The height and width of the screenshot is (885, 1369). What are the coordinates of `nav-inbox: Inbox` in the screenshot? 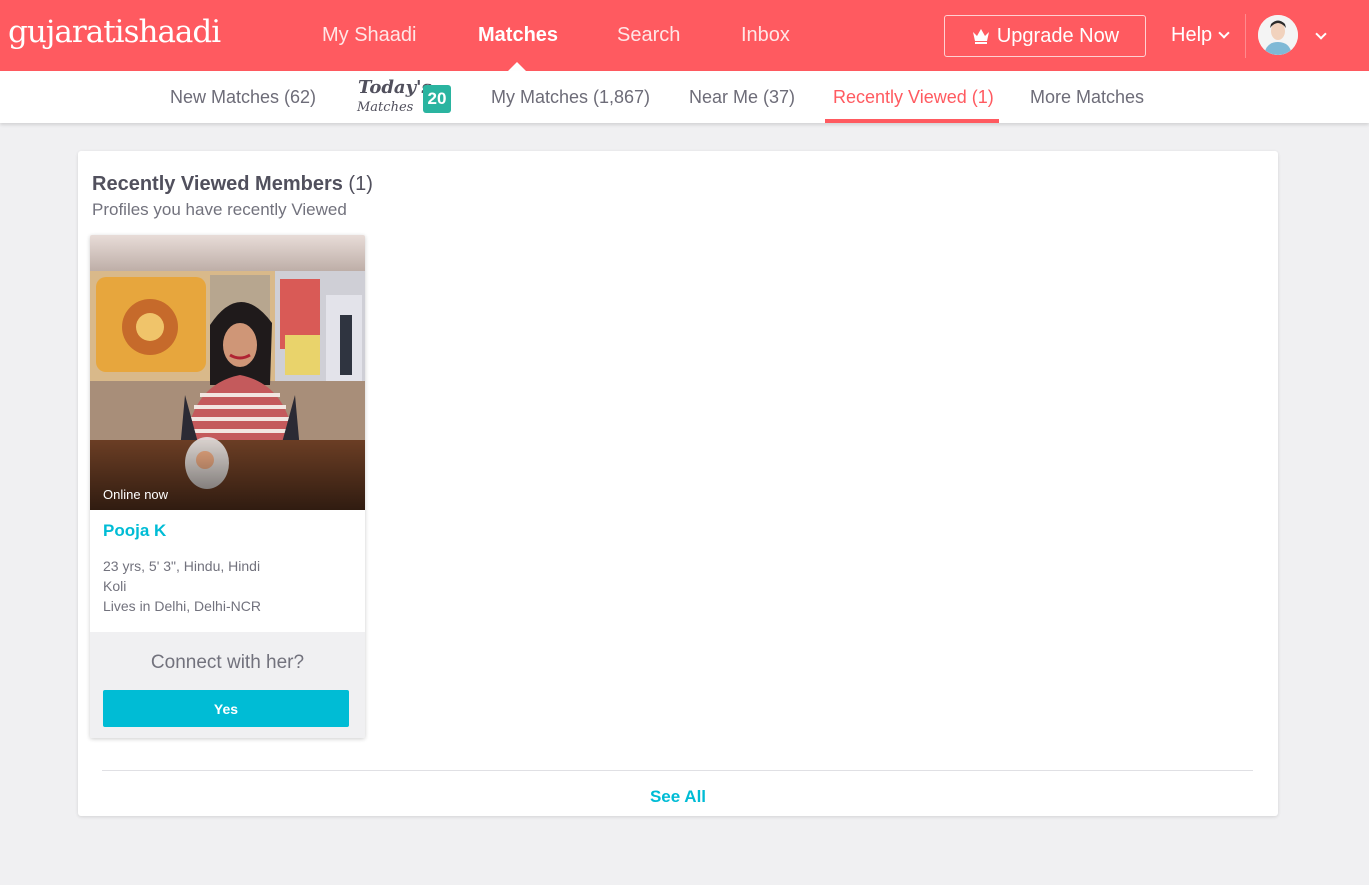 It's located at (765, 35).